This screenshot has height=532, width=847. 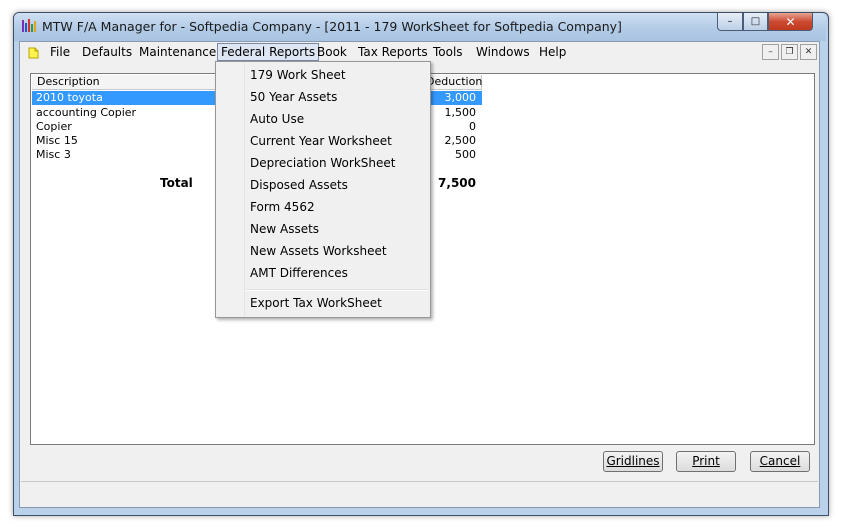 I want to click on menu-federal-reports: Federal Reports, so click(x=268, y=52).